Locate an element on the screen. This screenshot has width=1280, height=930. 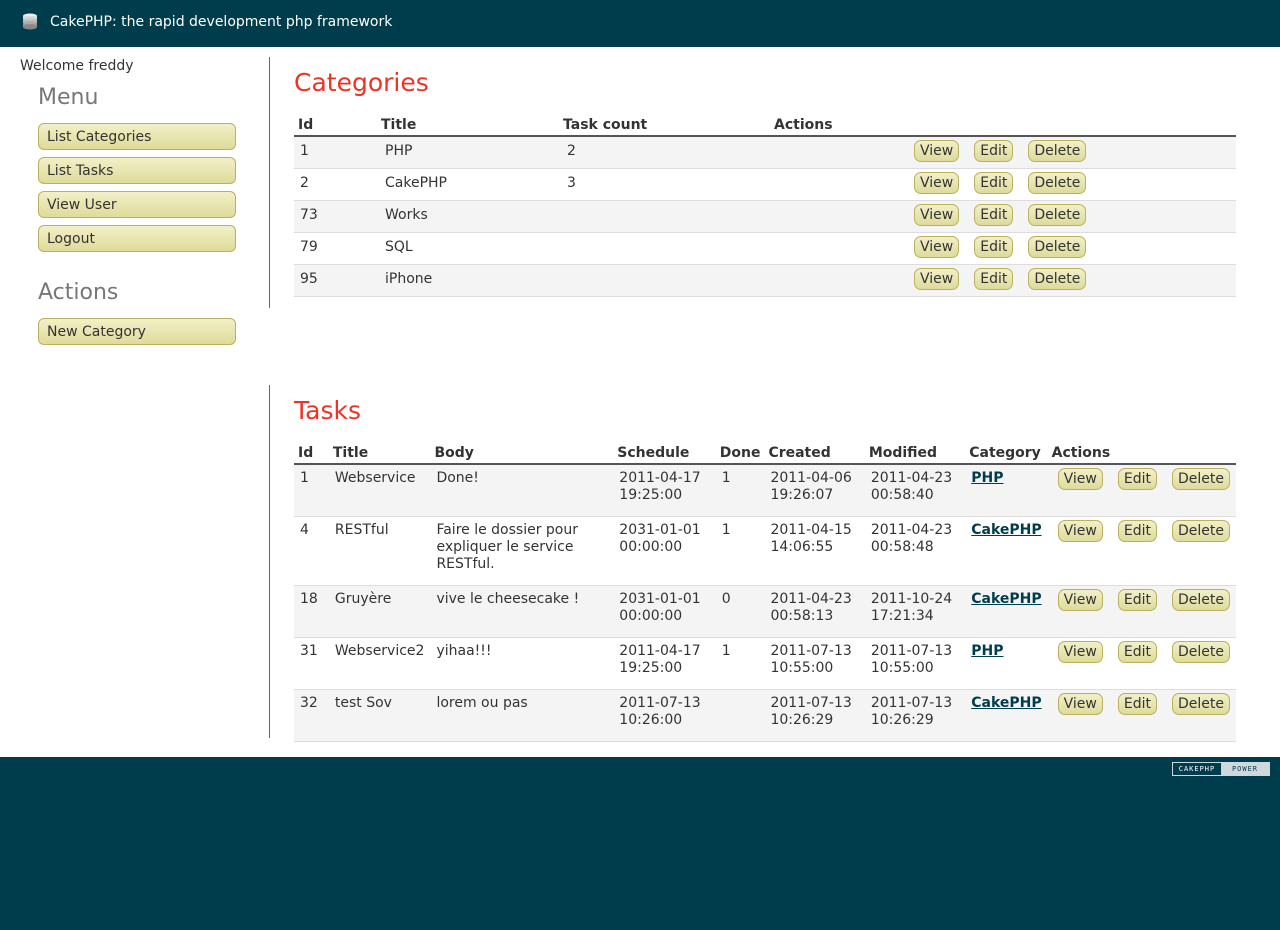
modified-cell: 2011-07-13 10:26:29 is located at coordinates (915, 715).